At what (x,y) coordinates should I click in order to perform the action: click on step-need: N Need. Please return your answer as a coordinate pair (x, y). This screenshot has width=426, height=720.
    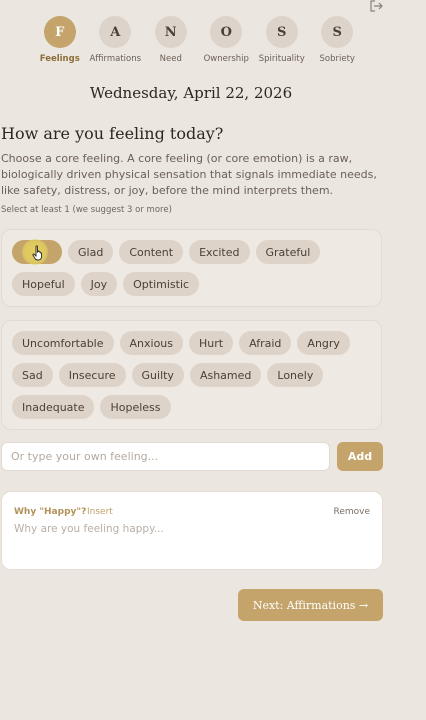
    Looking at the image, I should click on (171, 40).